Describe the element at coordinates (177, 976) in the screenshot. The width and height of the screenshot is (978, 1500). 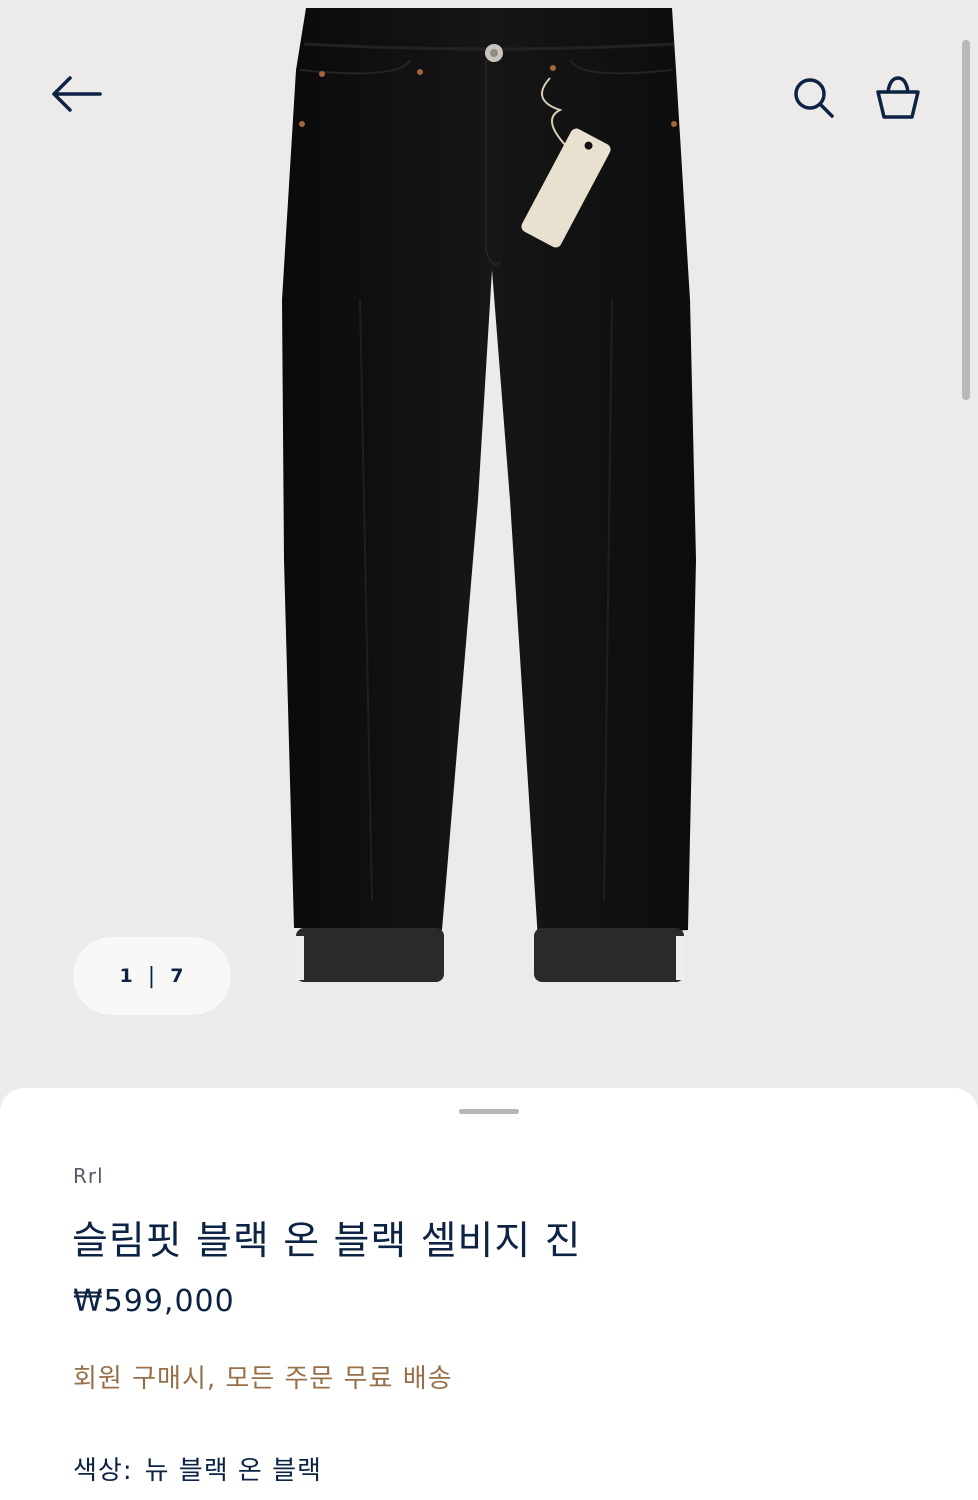
I see `total-image-count: 7` at that location.